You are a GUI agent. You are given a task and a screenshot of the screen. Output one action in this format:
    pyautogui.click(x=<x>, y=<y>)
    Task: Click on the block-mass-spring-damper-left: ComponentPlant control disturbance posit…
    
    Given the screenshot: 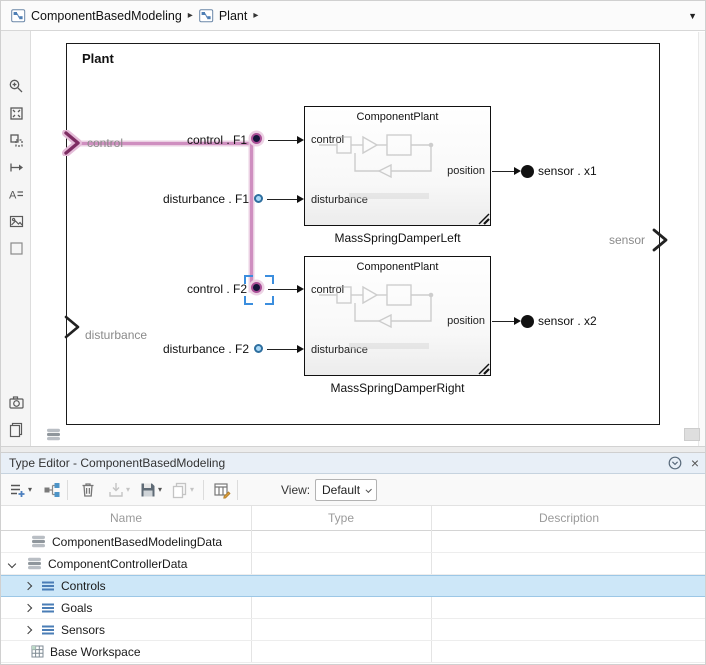 What is the action you would take?
    pyautogui.click(x=397, y=166)
    